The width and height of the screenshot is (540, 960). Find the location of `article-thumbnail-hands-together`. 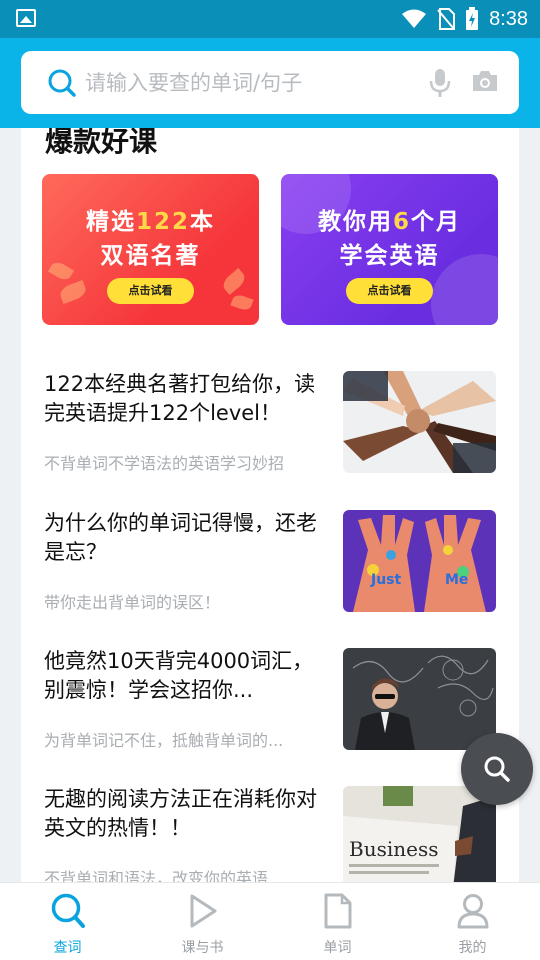

article-thumbnail-hands-together is located at coordinates (419, 422).